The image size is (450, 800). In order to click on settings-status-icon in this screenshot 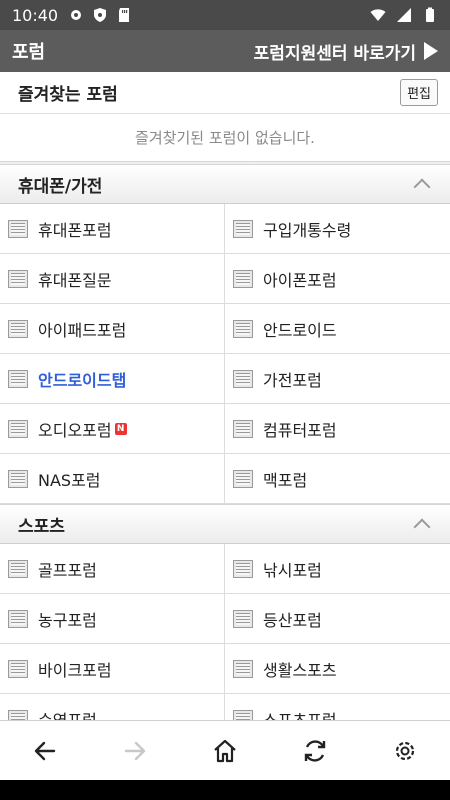, I will do `click(76, 15)`.